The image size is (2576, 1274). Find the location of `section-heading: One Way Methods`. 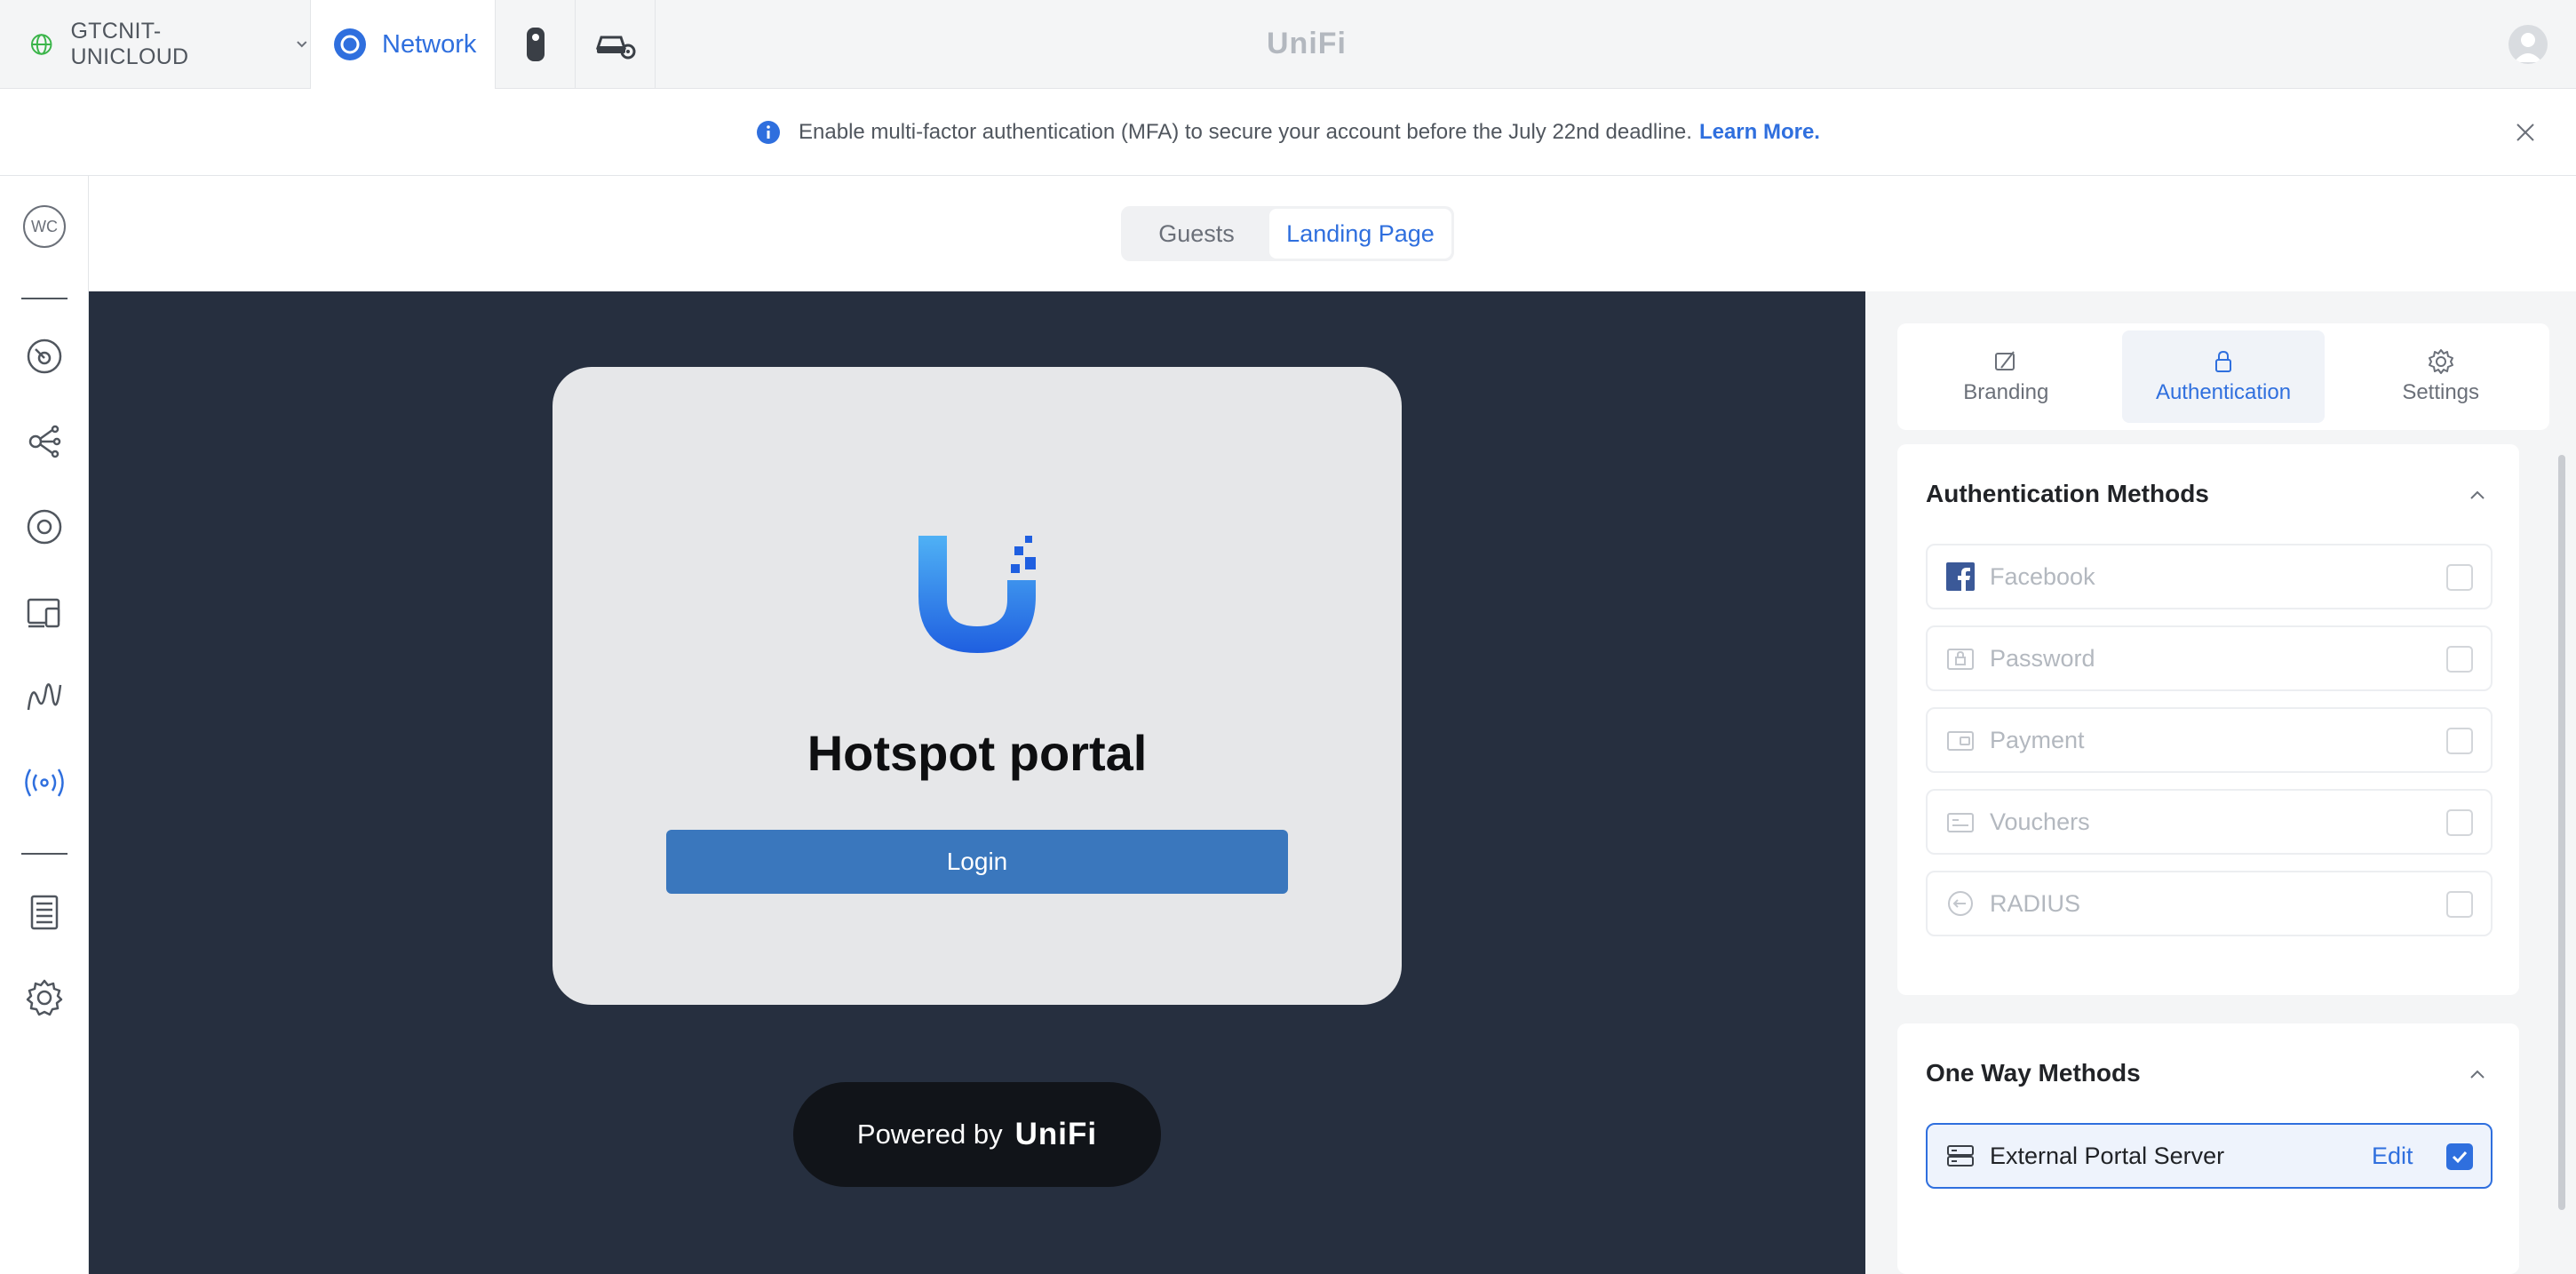

section-heading: One Way Methods is located at coordinates (2033, 1073).